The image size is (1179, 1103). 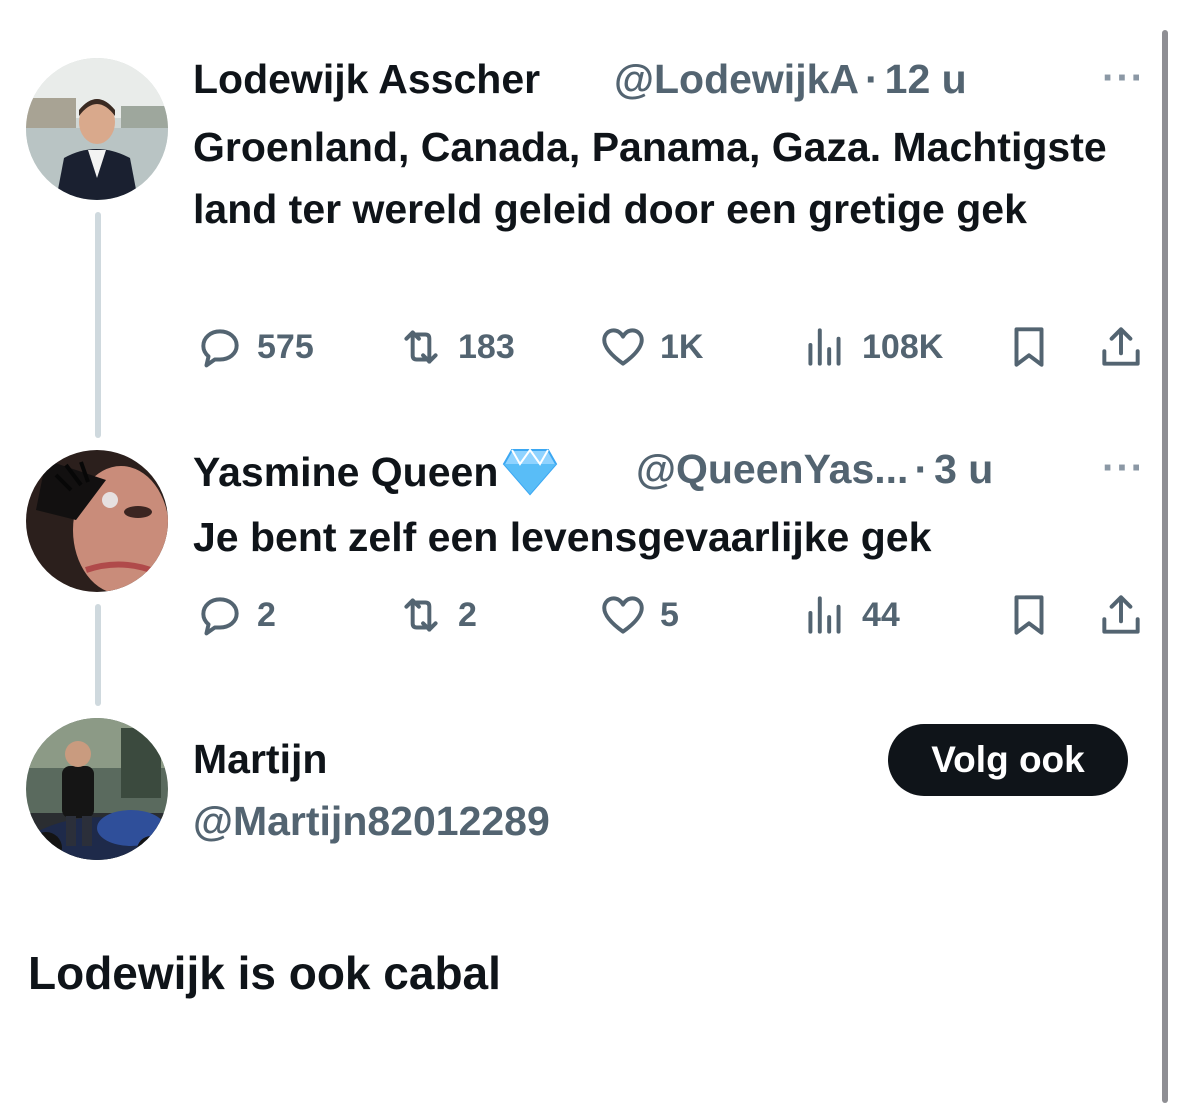 What do you see at coordinates (97, 521) in the screenshot?
I see `avatar-yasmine` at bounding box center [97, 521].